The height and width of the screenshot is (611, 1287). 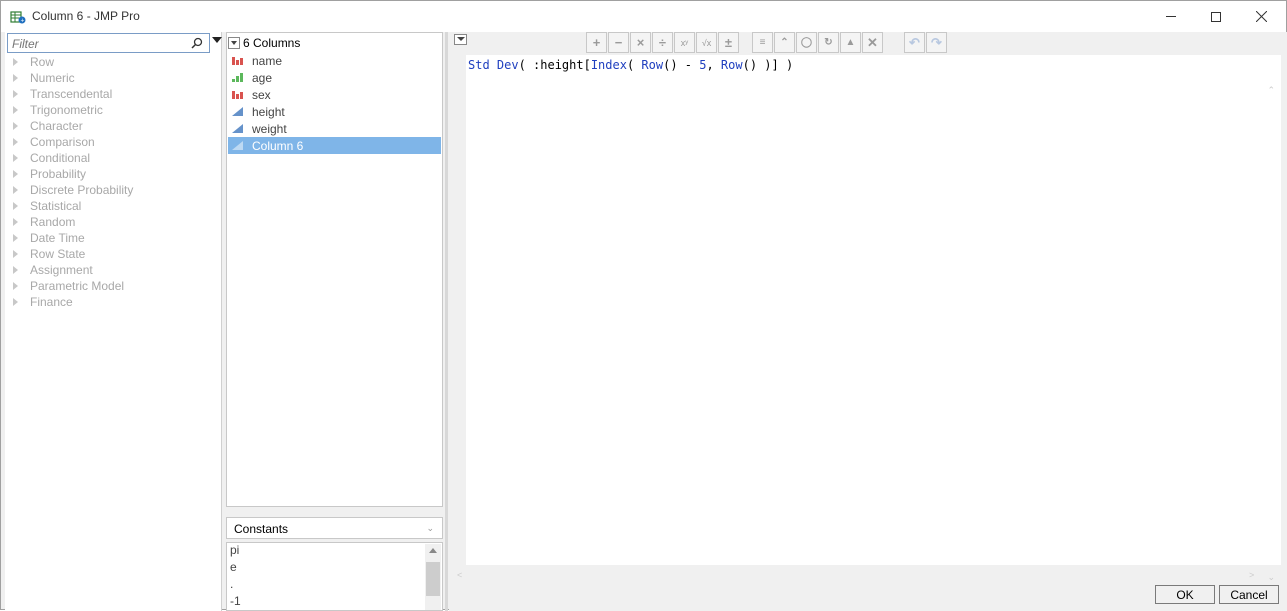 I want to click on constants-list: pi e. -1, so click(x=334, y=576).